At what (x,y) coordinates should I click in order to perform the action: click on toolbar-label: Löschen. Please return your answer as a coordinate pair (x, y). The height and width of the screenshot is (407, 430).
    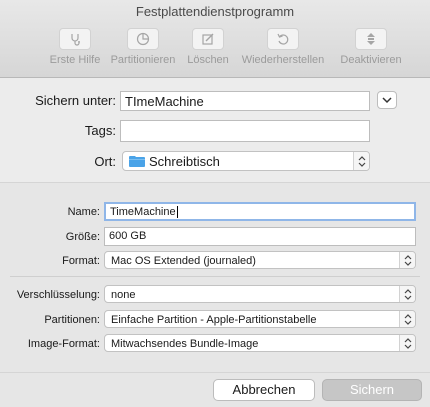
    Looking at the image, I should click on (208, 60).